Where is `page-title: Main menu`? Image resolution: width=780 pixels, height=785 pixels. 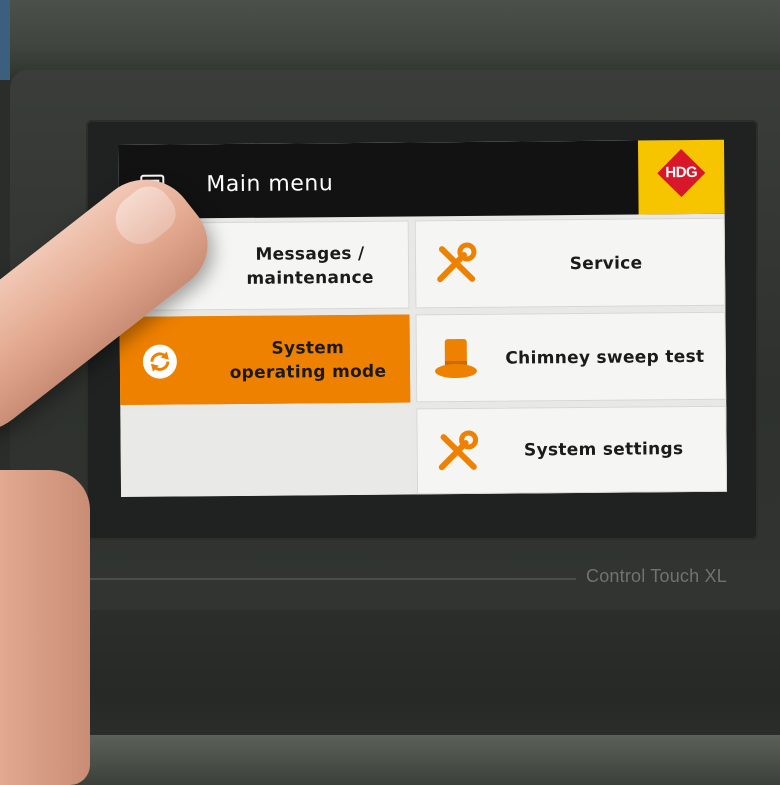
page-title: Main menu is located at coordinates (270, 184).